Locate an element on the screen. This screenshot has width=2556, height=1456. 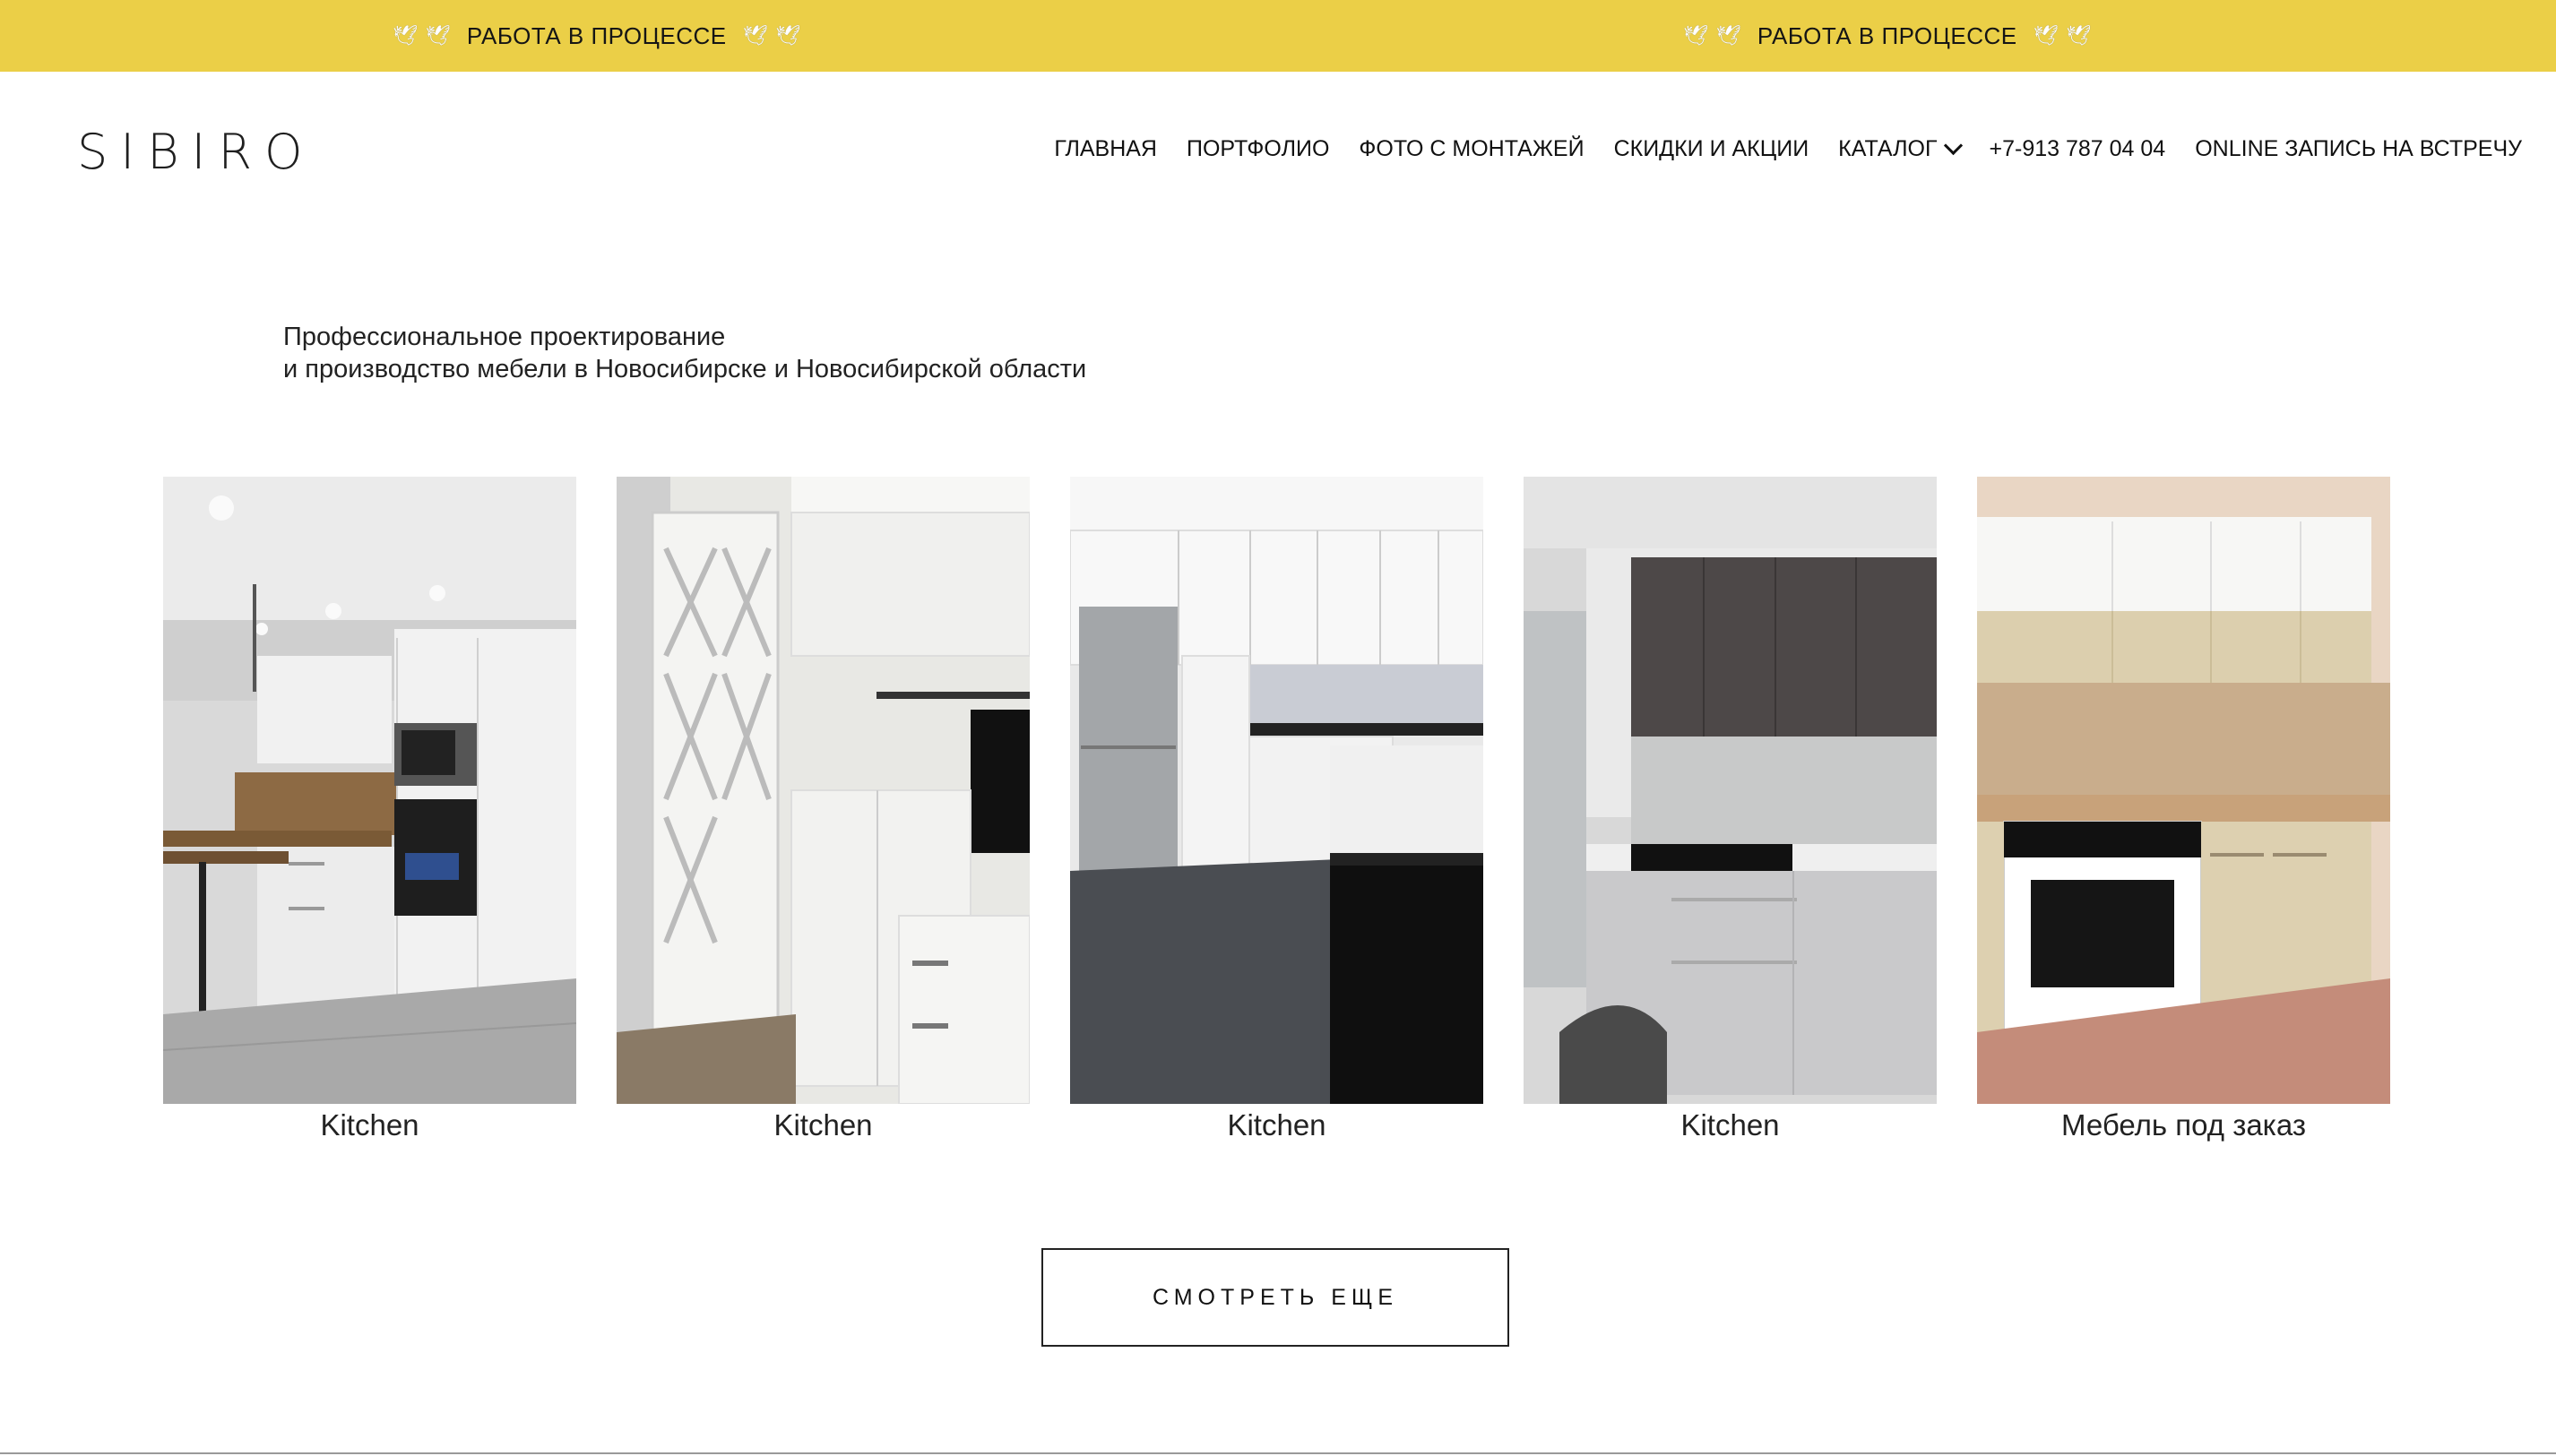
custom-furniture-photo is located at coordinates (2183, 791).